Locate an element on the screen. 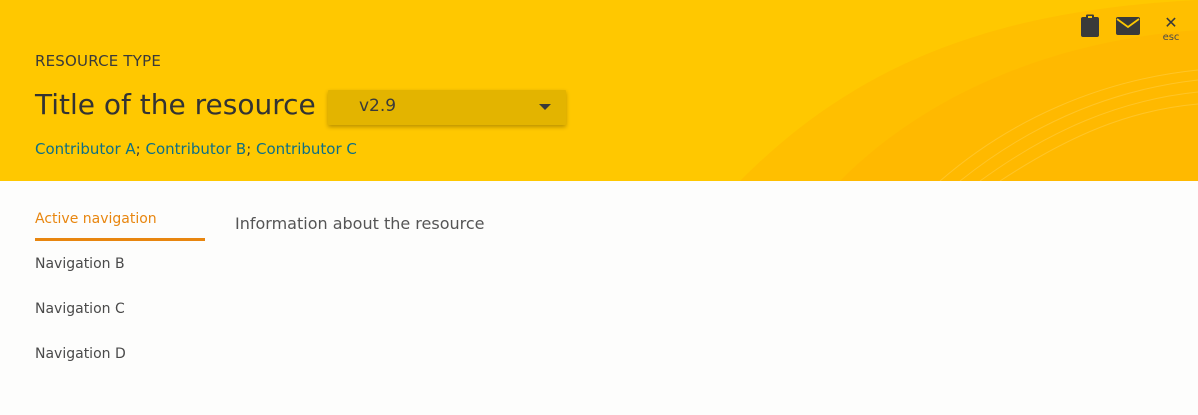 Image resolution: width=1198 pixels, height=415 pixels. page-title: Title of the resource is located at coordinates (175, 104).